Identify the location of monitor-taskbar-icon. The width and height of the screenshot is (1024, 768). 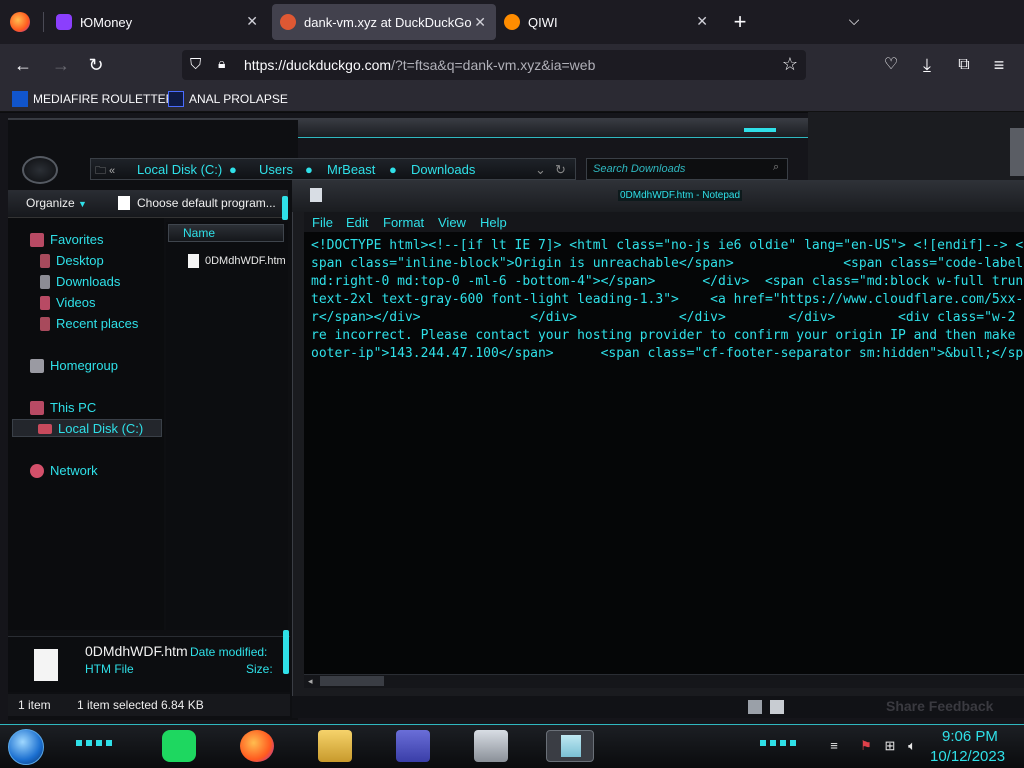
(491, 746).